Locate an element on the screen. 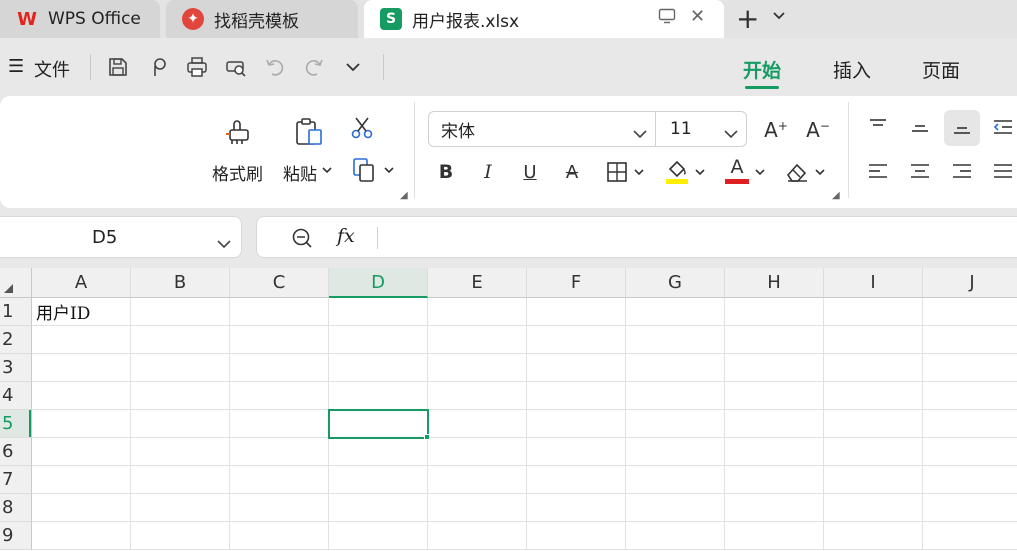 Image resolution: width=1017 pixels, height=551 pixels. cell-g6 is located at coordinates (675, 452).